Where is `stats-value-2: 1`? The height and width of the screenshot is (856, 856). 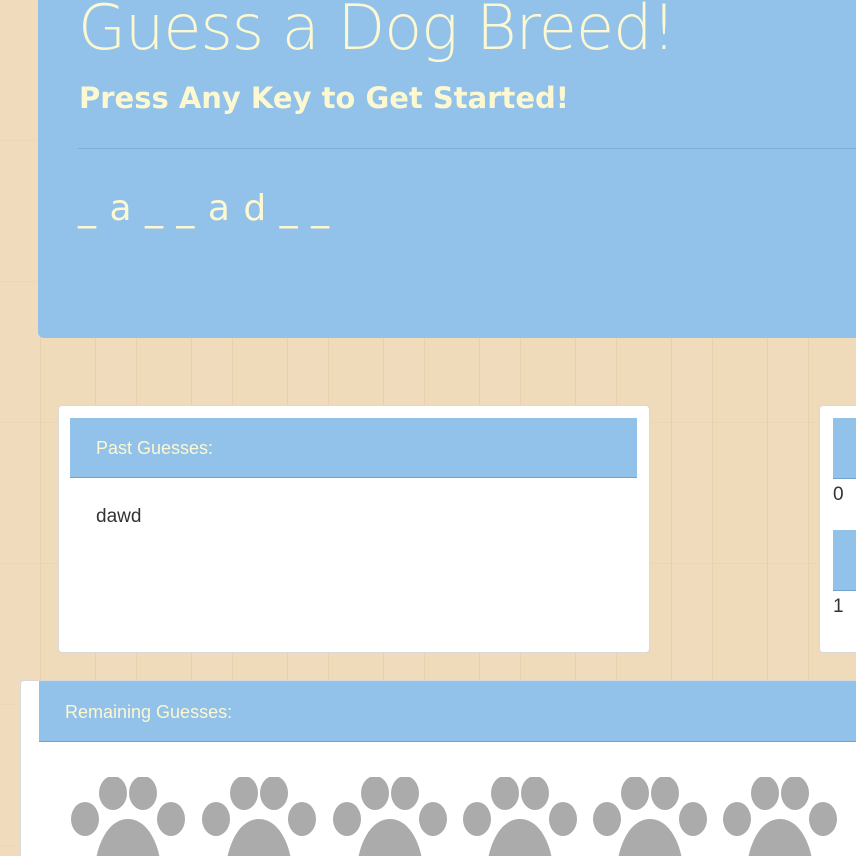
stats-value-2: 1 is located at coordinates (838, 606).